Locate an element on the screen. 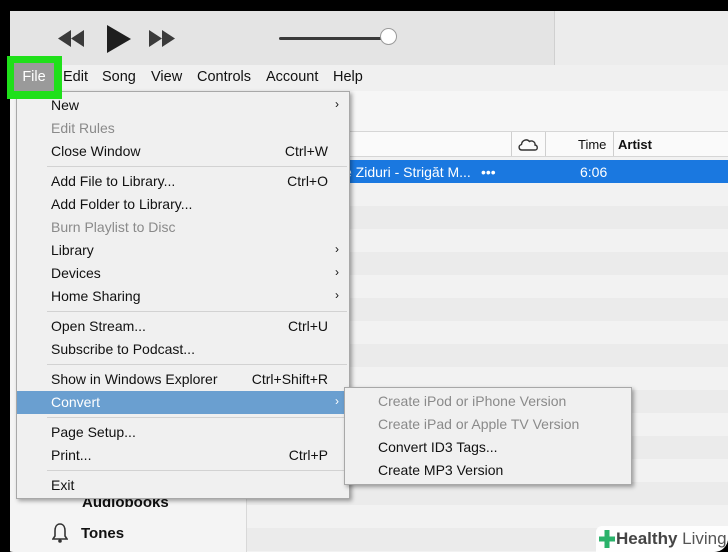 This screenshot has height=552, width=728. watermark-brand: Healthy is located at coordinates (647, 538).